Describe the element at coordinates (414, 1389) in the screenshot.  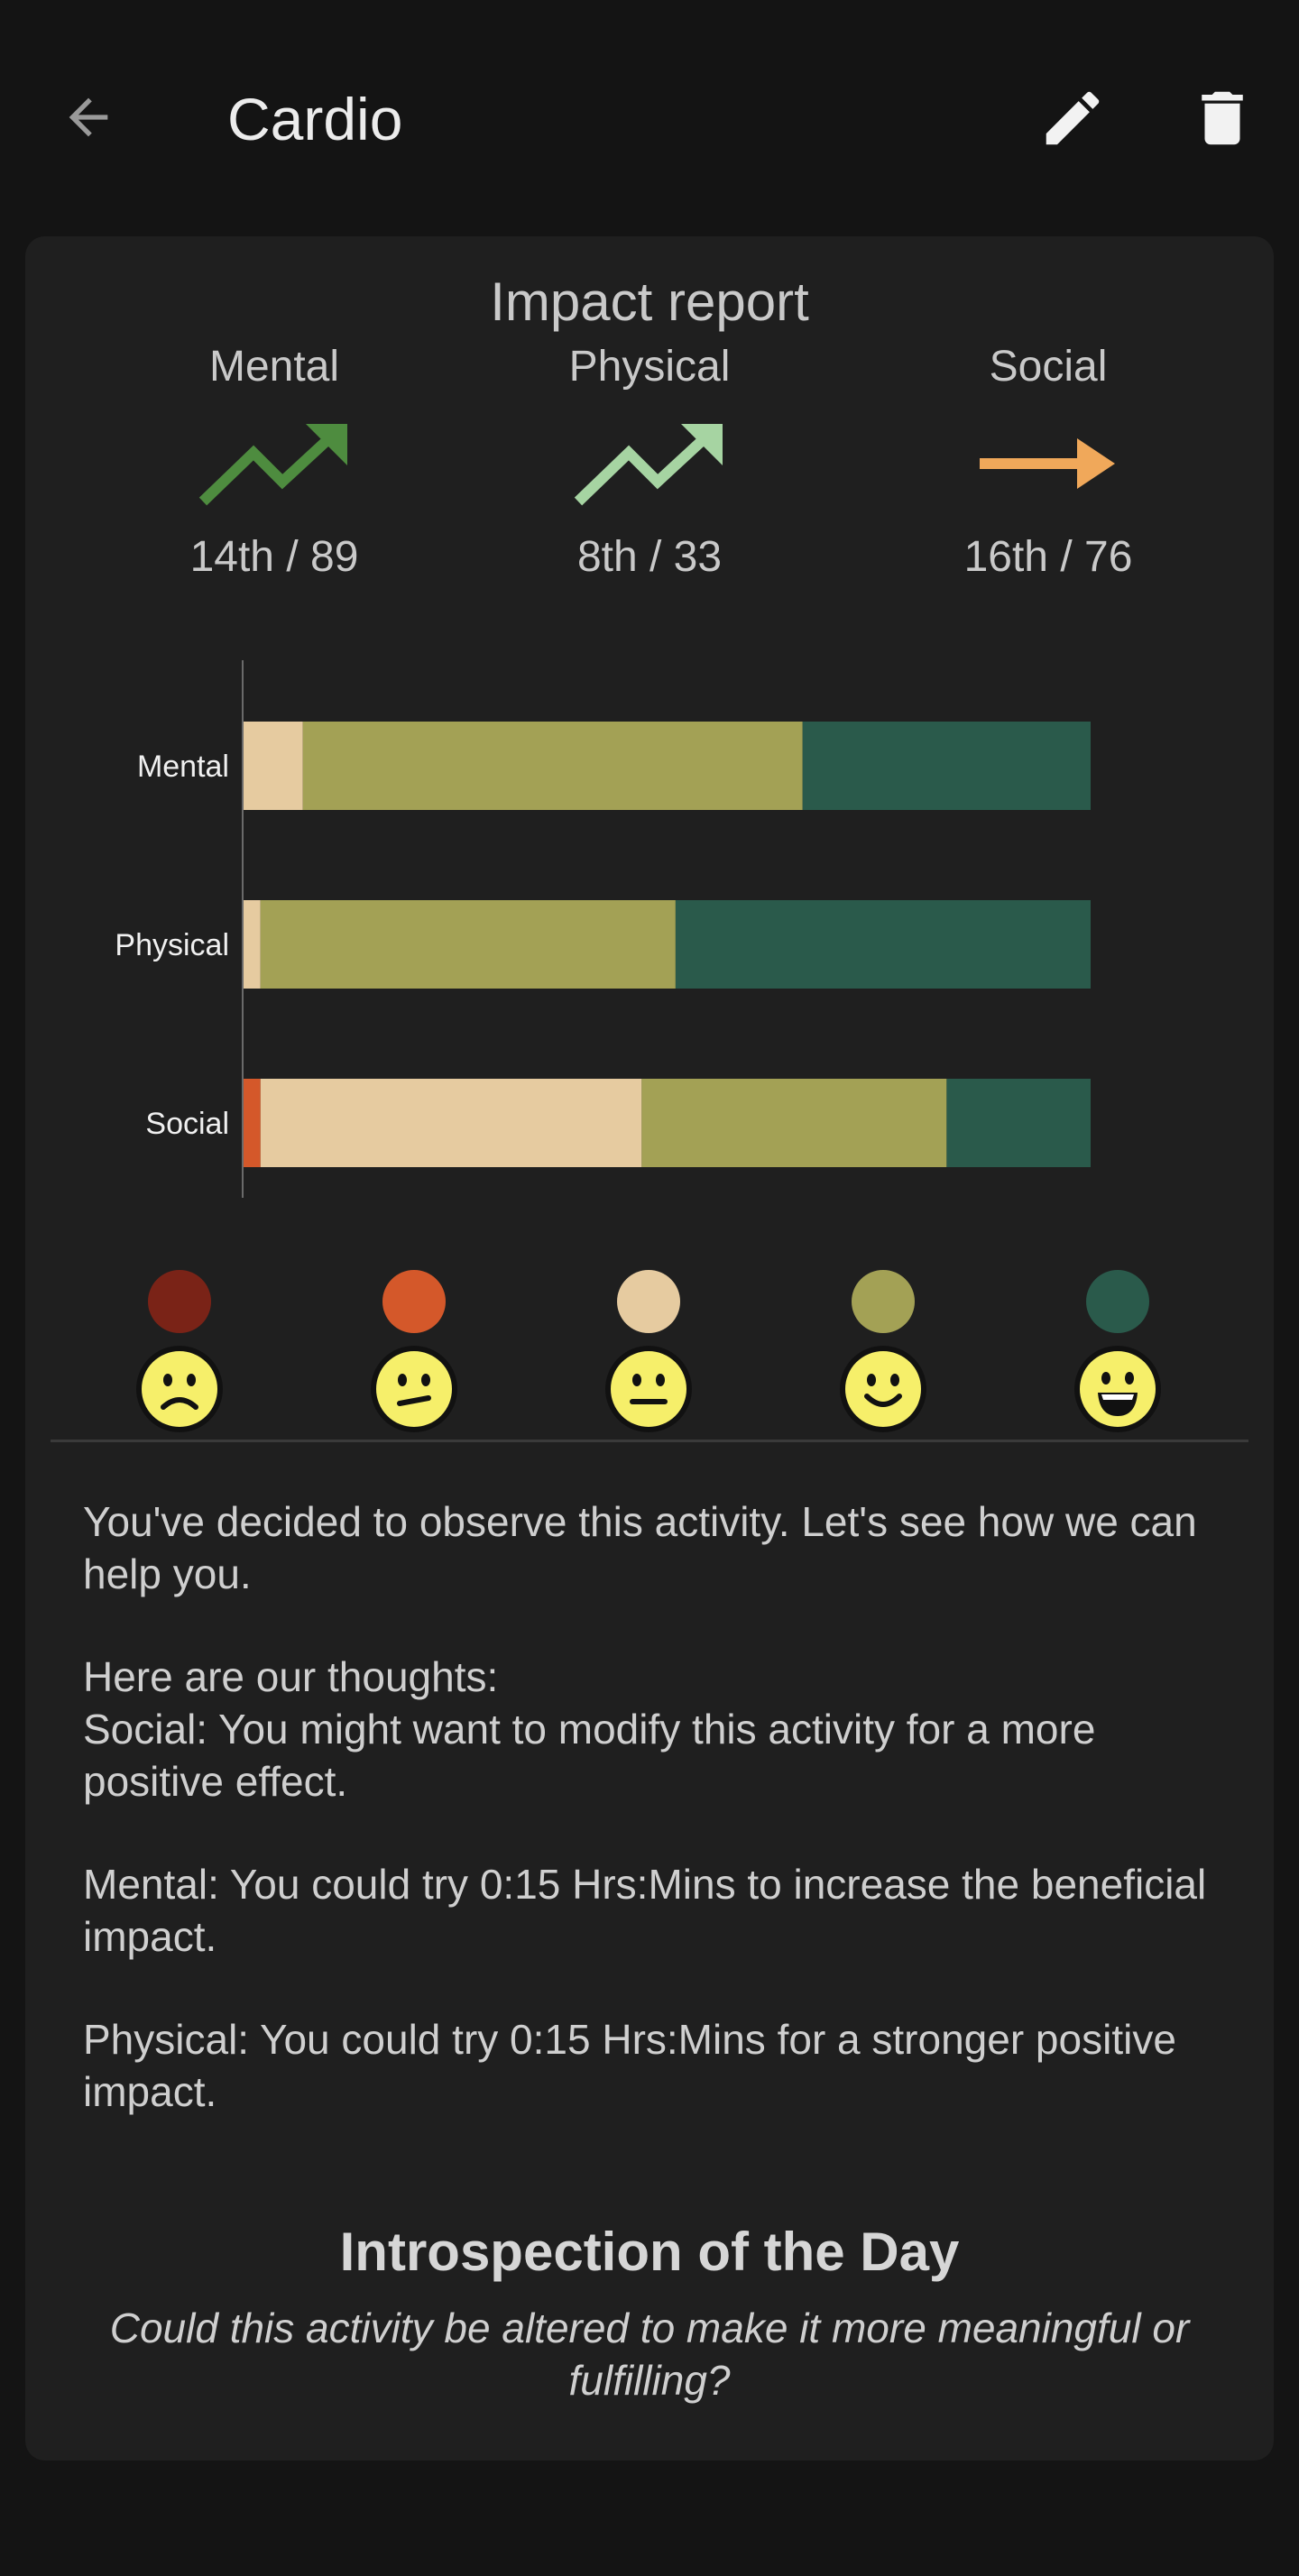
I see `uneasy-face-icon` at that location.